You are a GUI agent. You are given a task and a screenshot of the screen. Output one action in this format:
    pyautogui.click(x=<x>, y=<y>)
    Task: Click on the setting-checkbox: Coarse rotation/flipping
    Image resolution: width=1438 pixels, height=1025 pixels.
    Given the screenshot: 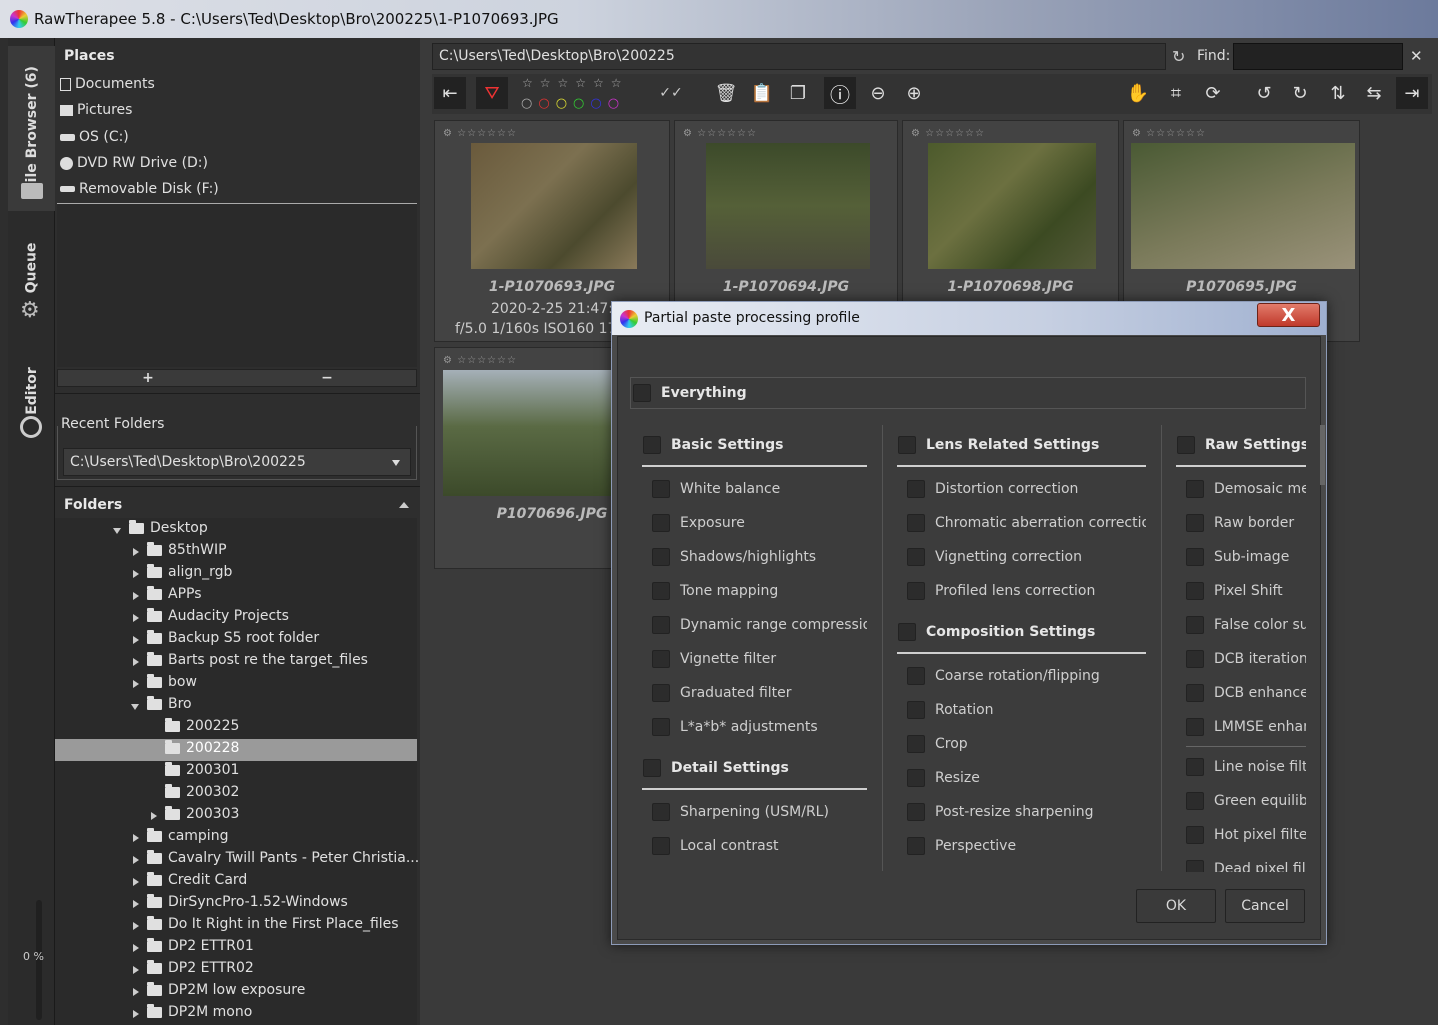 What is the action you would take?
    pyautogui.click(x=1026, y=676)
    